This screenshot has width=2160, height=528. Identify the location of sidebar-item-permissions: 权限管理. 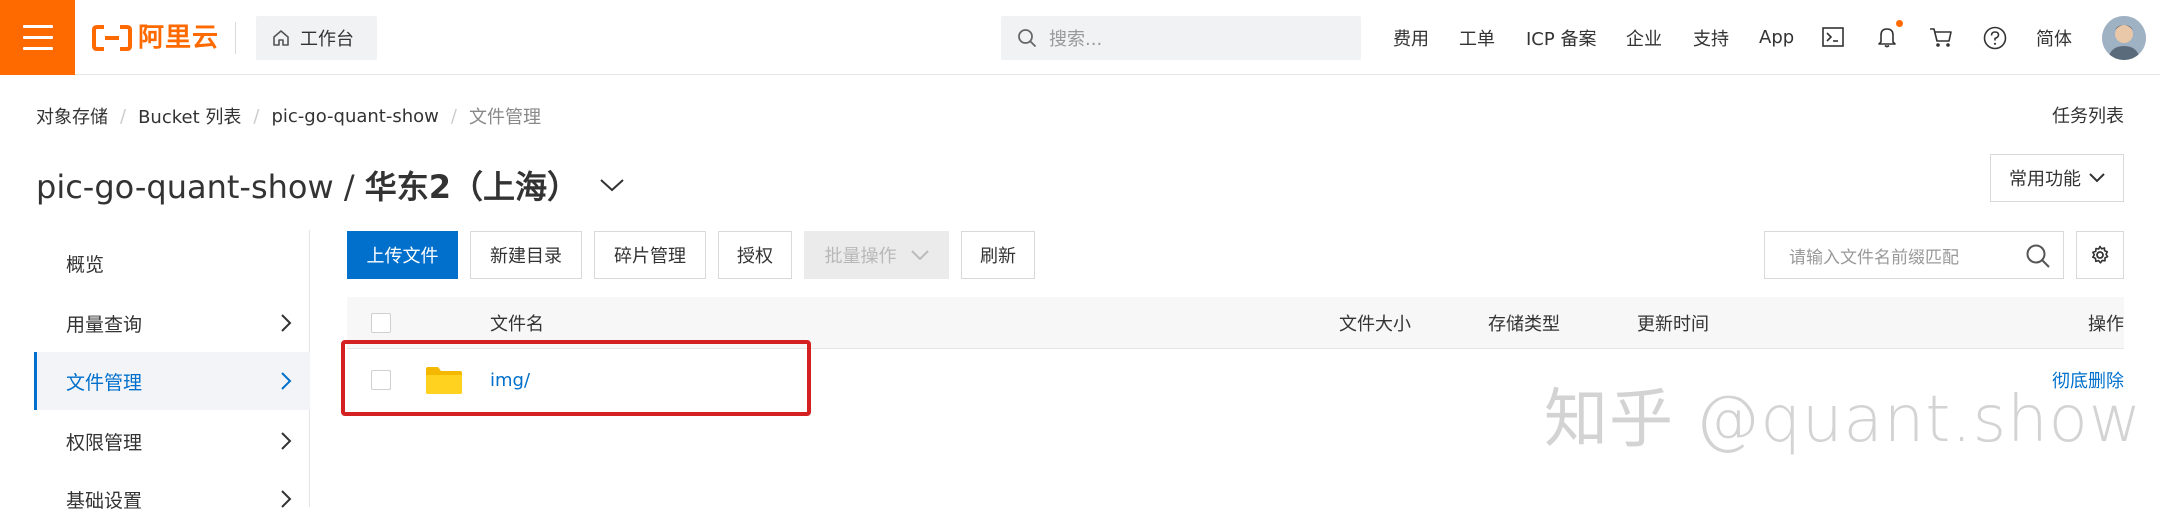
(172, 441).